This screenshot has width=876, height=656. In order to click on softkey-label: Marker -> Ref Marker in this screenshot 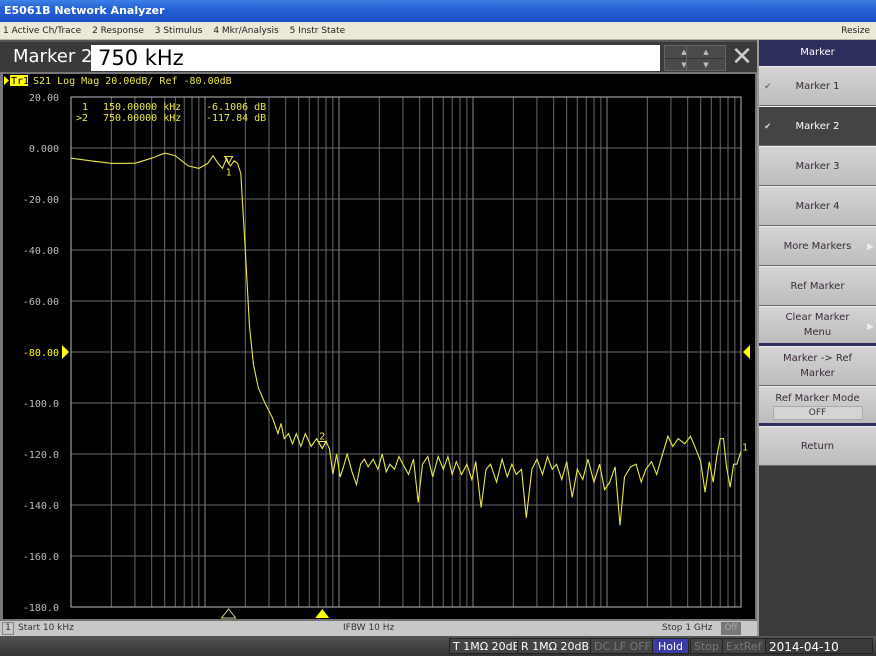, I will do `click(817, 366)`.